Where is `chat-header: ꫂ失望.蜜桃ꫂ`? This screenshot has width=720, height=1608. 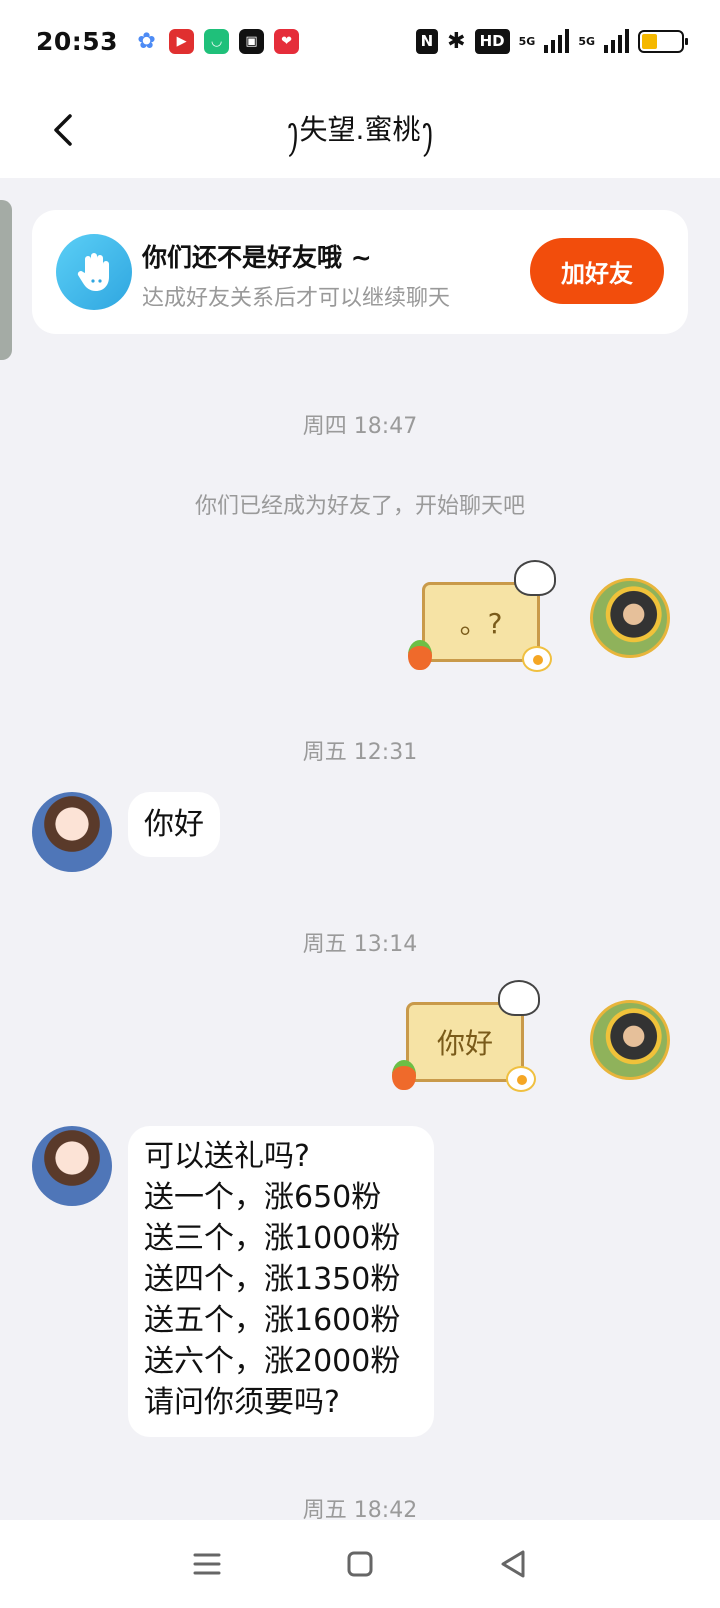
chat-header: ꫂ失望.蜜桃ꫂ is located at coordinates (360, 130).